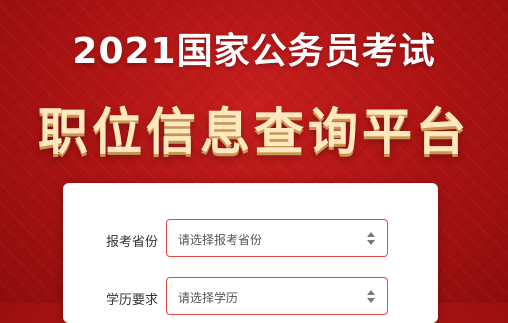 Image resolution: width=508 pixels, height=323 pixels. Describe the element at coordinates (132, 242) in the screenshot. I see `province-label: 报考省份` at that location.